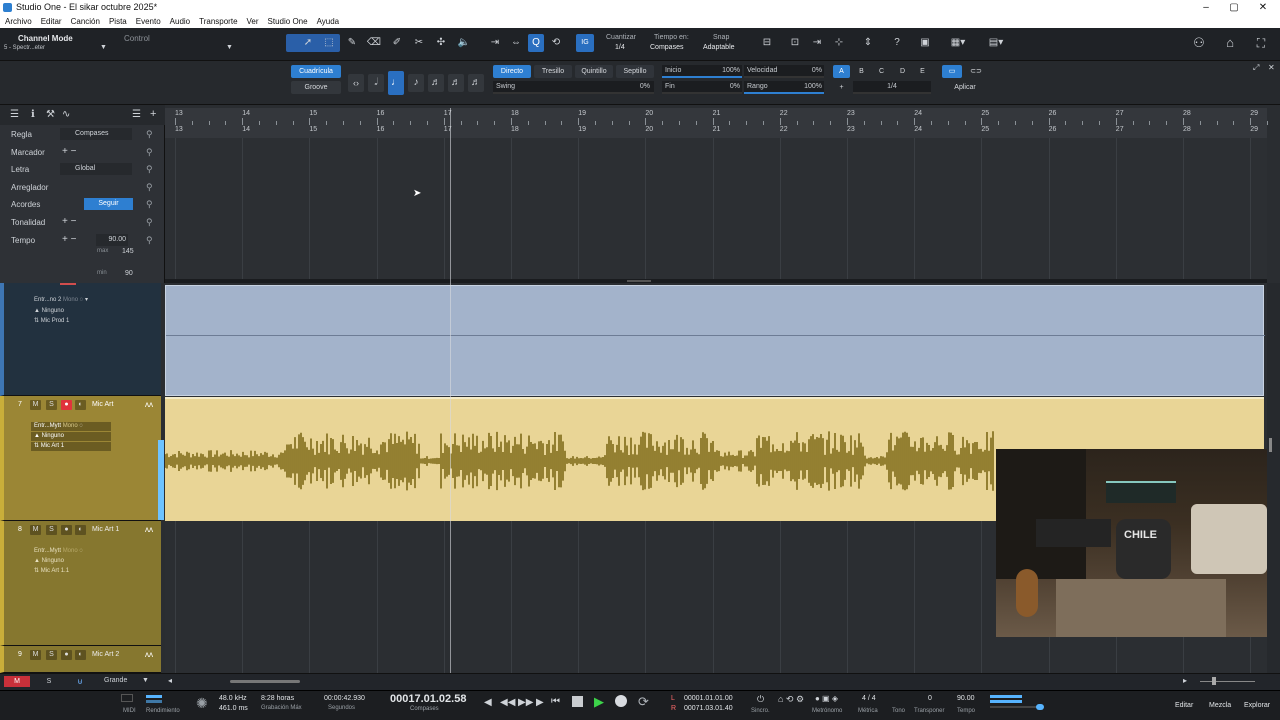 This screenshot has width=1280, height=720. Describe the element at coordinates (308, 43) in the screenshot. I see `arrow-tool-icon: ➚` at that location.